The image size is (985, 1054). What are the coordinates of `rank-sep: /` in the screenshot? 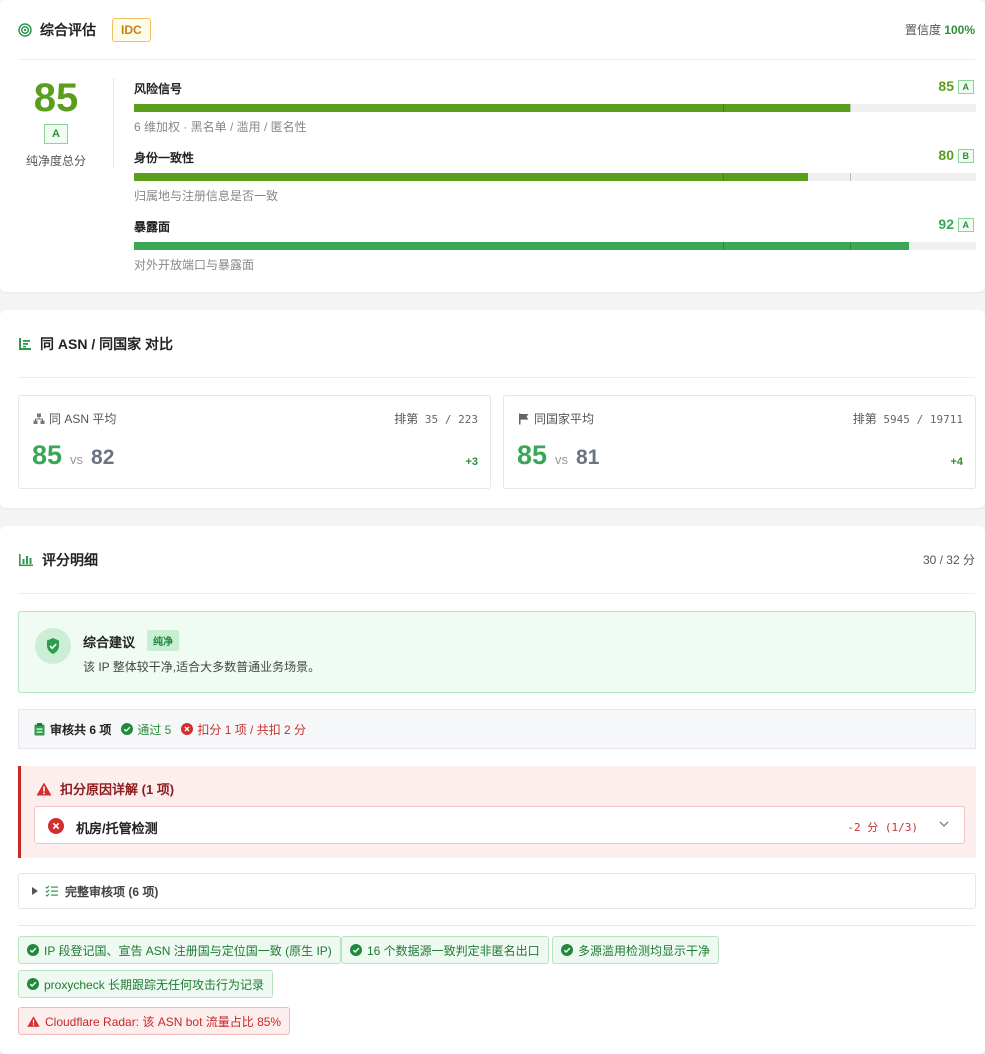 It's located at (448, 419).